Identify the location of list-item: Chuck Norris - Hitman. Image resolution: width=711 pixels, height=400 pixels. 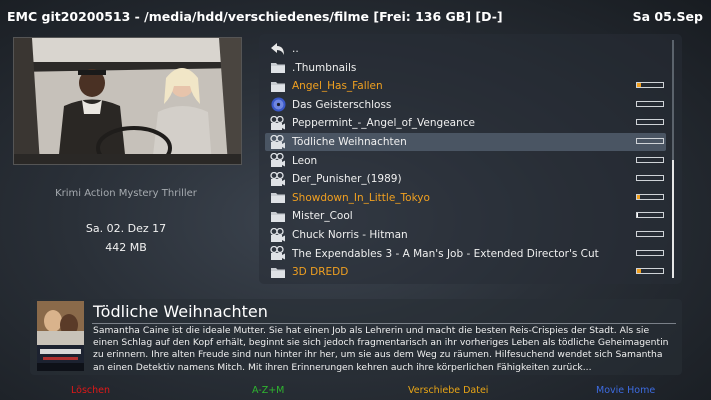
(465, 235).